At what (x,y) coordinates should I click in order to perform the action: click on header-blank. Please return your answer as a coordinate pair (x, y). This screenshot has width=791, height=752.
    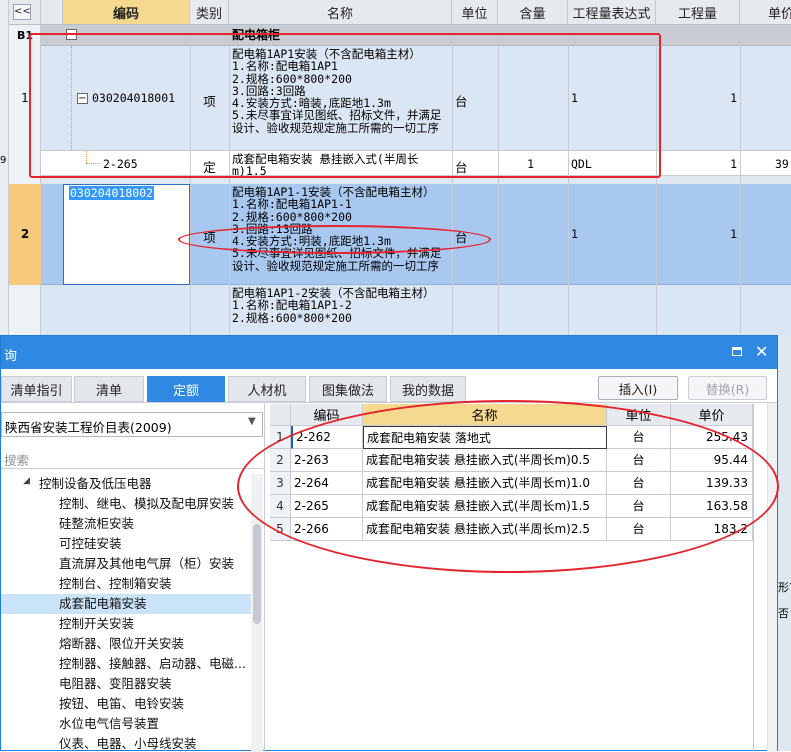
    Looking at the image, I should click on (52, 12).